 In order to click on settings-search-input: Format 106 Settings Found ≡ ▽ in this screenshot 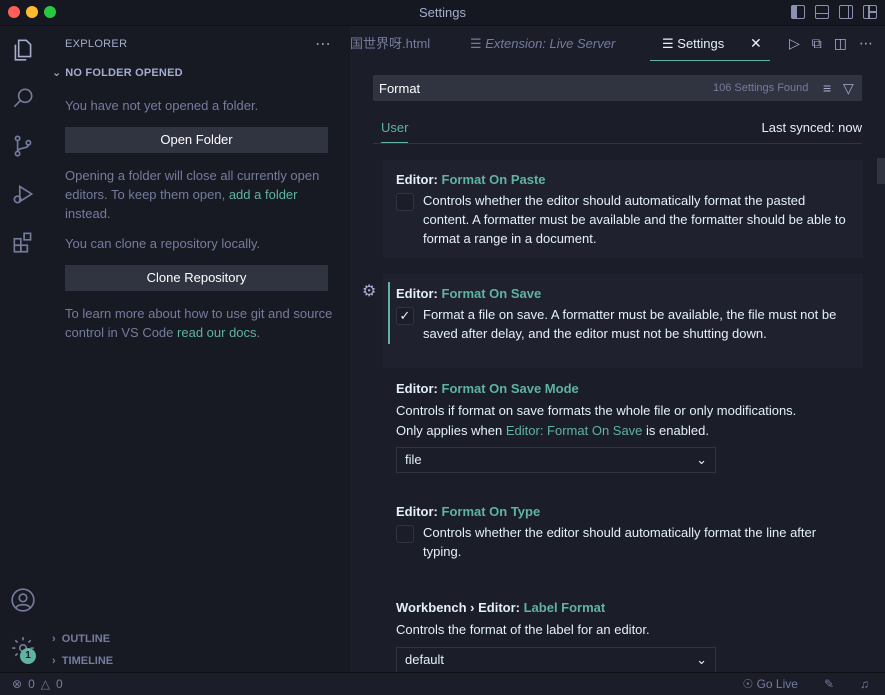, I will do `click(617, 88)`.